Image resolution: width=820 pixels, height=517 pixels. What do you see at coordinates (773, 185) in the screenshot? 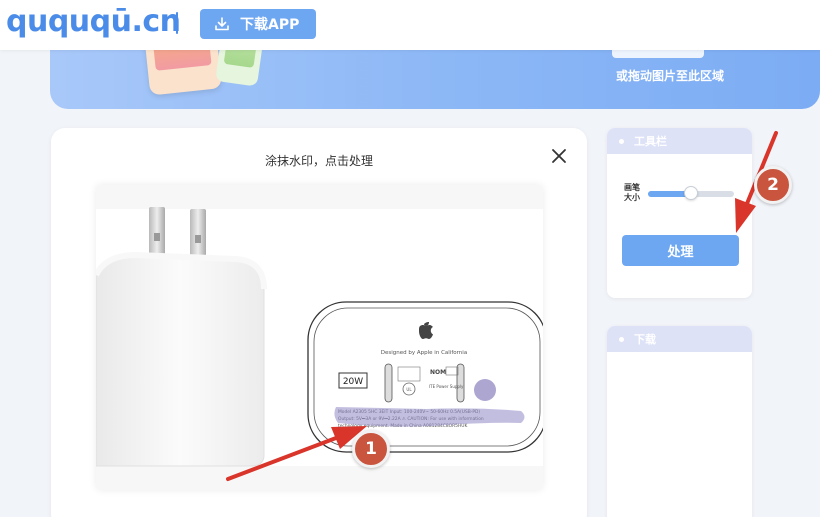
I see `step-badge-2: 2` at bounding box center [773, 185].